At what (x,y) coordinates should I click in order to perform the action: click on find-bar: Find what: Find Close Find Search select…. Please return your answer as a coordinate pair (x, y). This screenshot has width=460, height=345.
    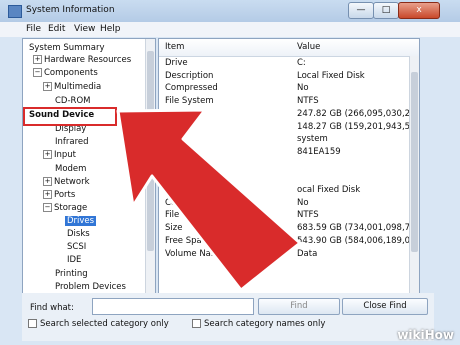
    Looking at the image, I should click on (228, 317).